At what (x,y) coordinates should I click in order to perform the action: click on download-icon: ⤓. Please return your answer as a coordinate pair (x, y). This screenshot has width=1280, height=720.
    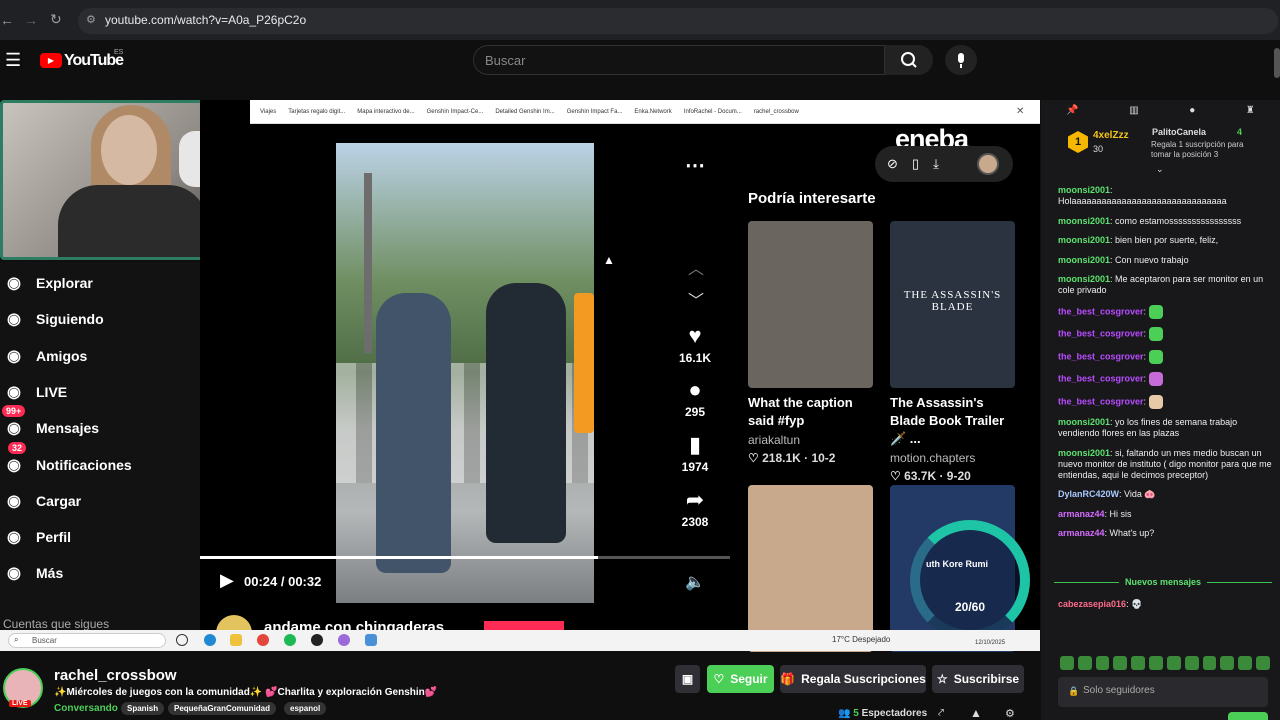
    Looking at the image, I should click on (936, 164).